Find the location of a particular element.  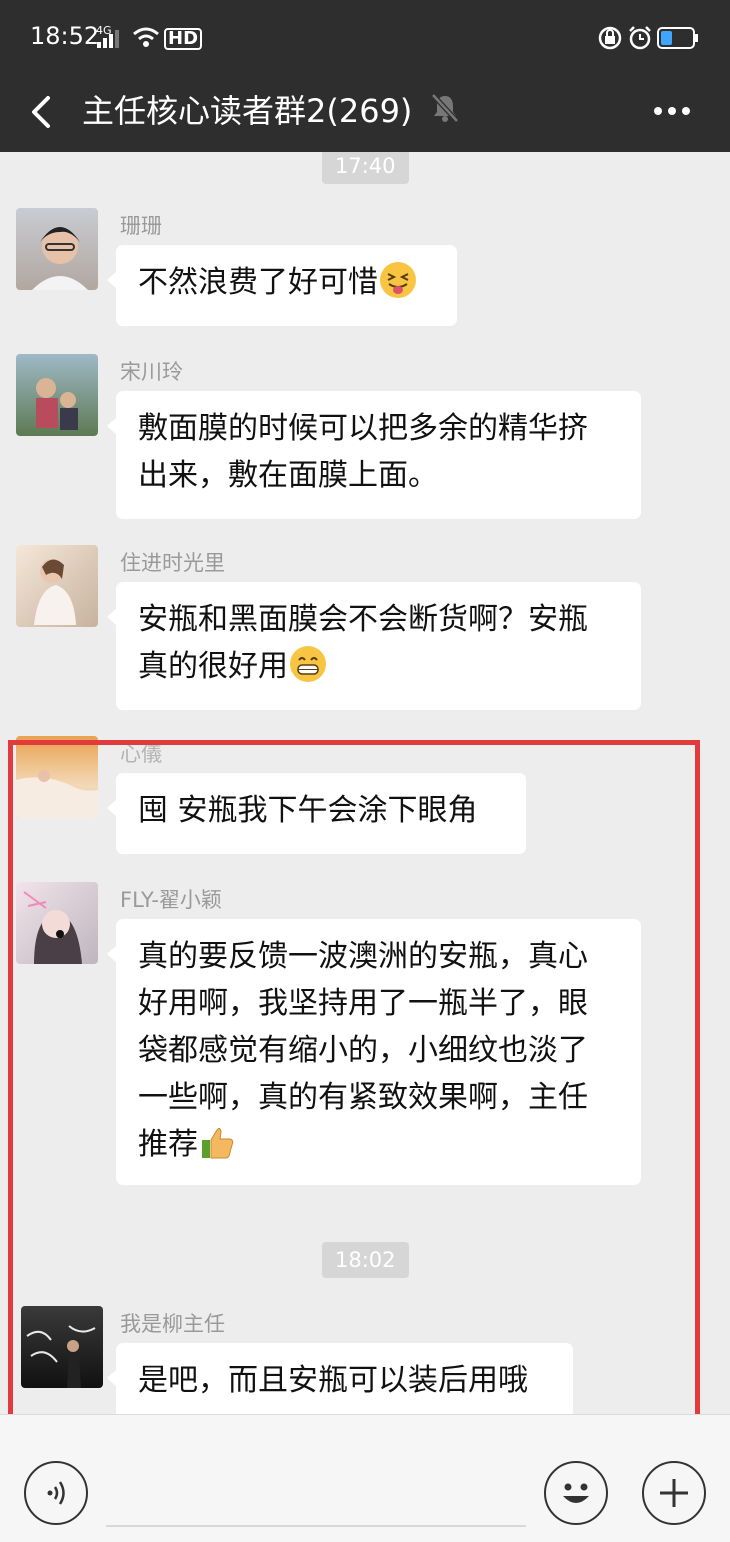

sender-name: 心儀 is located at coordinates (141, 754).